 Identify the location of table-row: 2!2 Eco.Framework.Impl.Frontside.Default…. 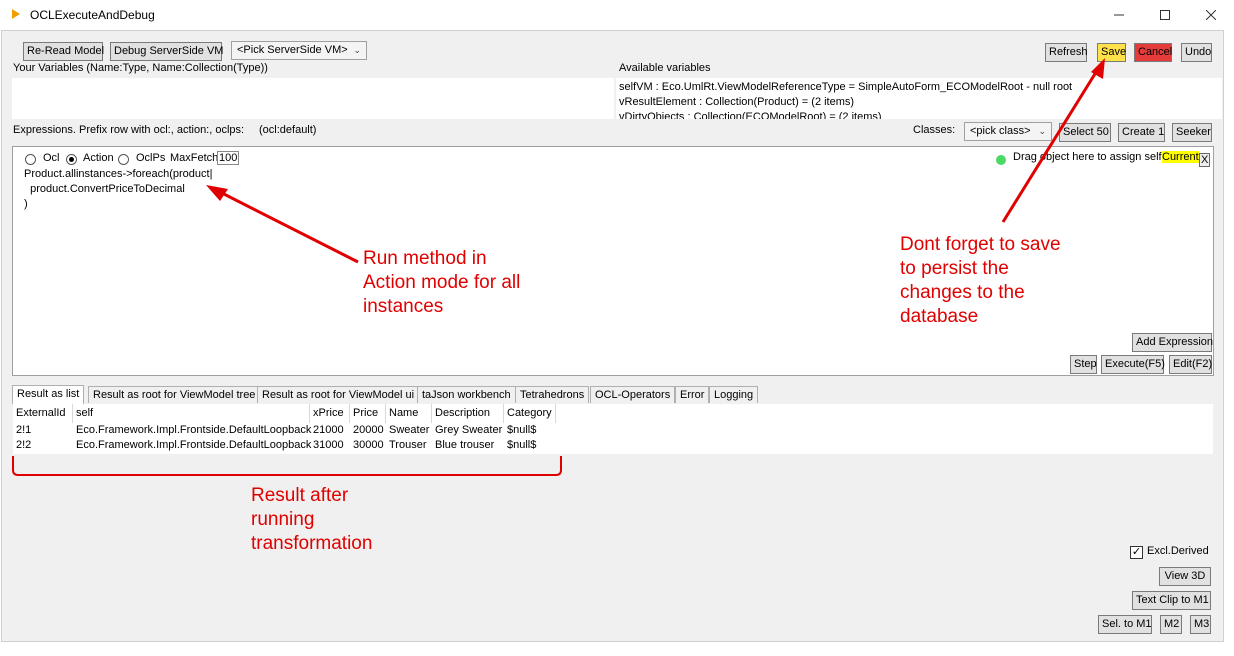
(284, 446).